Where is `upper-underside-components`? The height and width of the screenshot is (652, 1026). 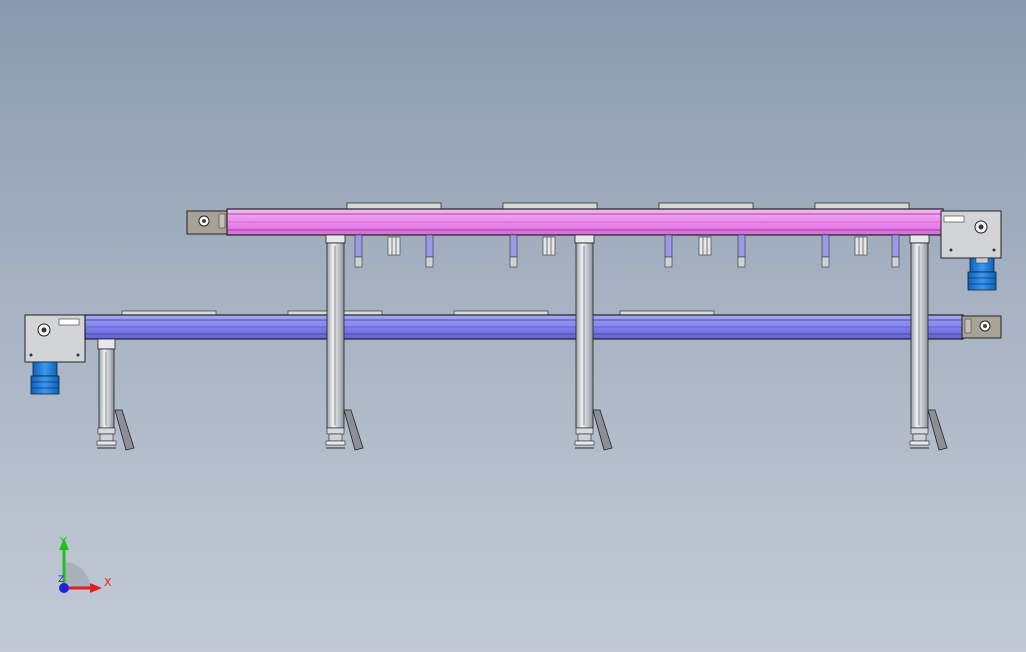
upper-underside-components is located at coordinates (627, 251).